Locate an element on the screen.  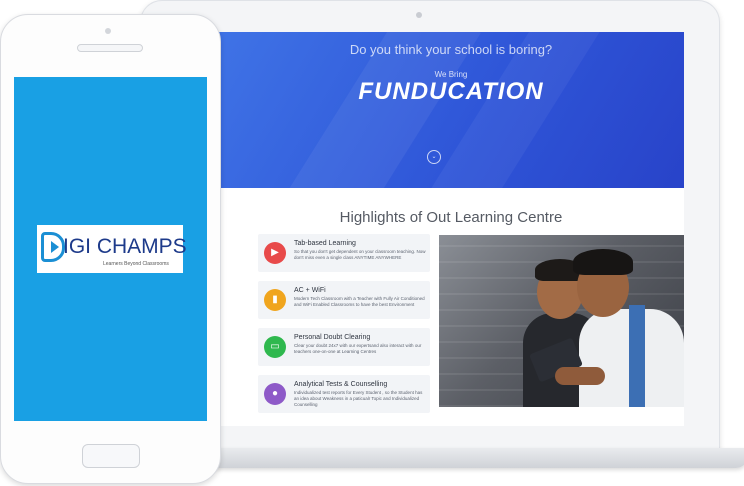
user-icon: ● is located at coordinates (275, 394).